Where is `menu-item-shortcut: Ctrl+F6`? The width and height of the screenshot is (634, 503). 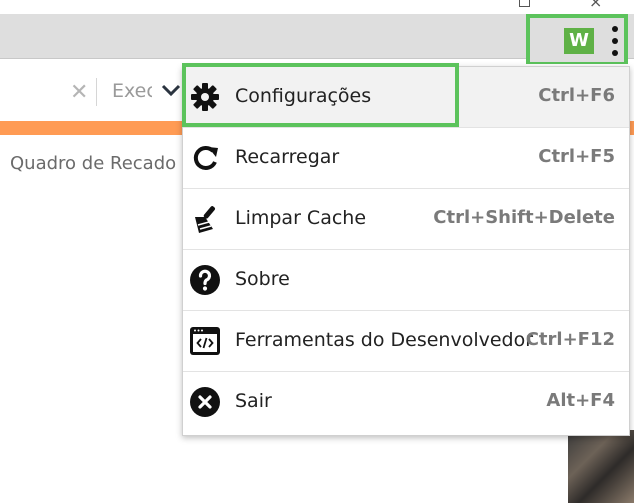 menu-item-shortcut: Ctrl+F6 is located at coordinates (576, 95).